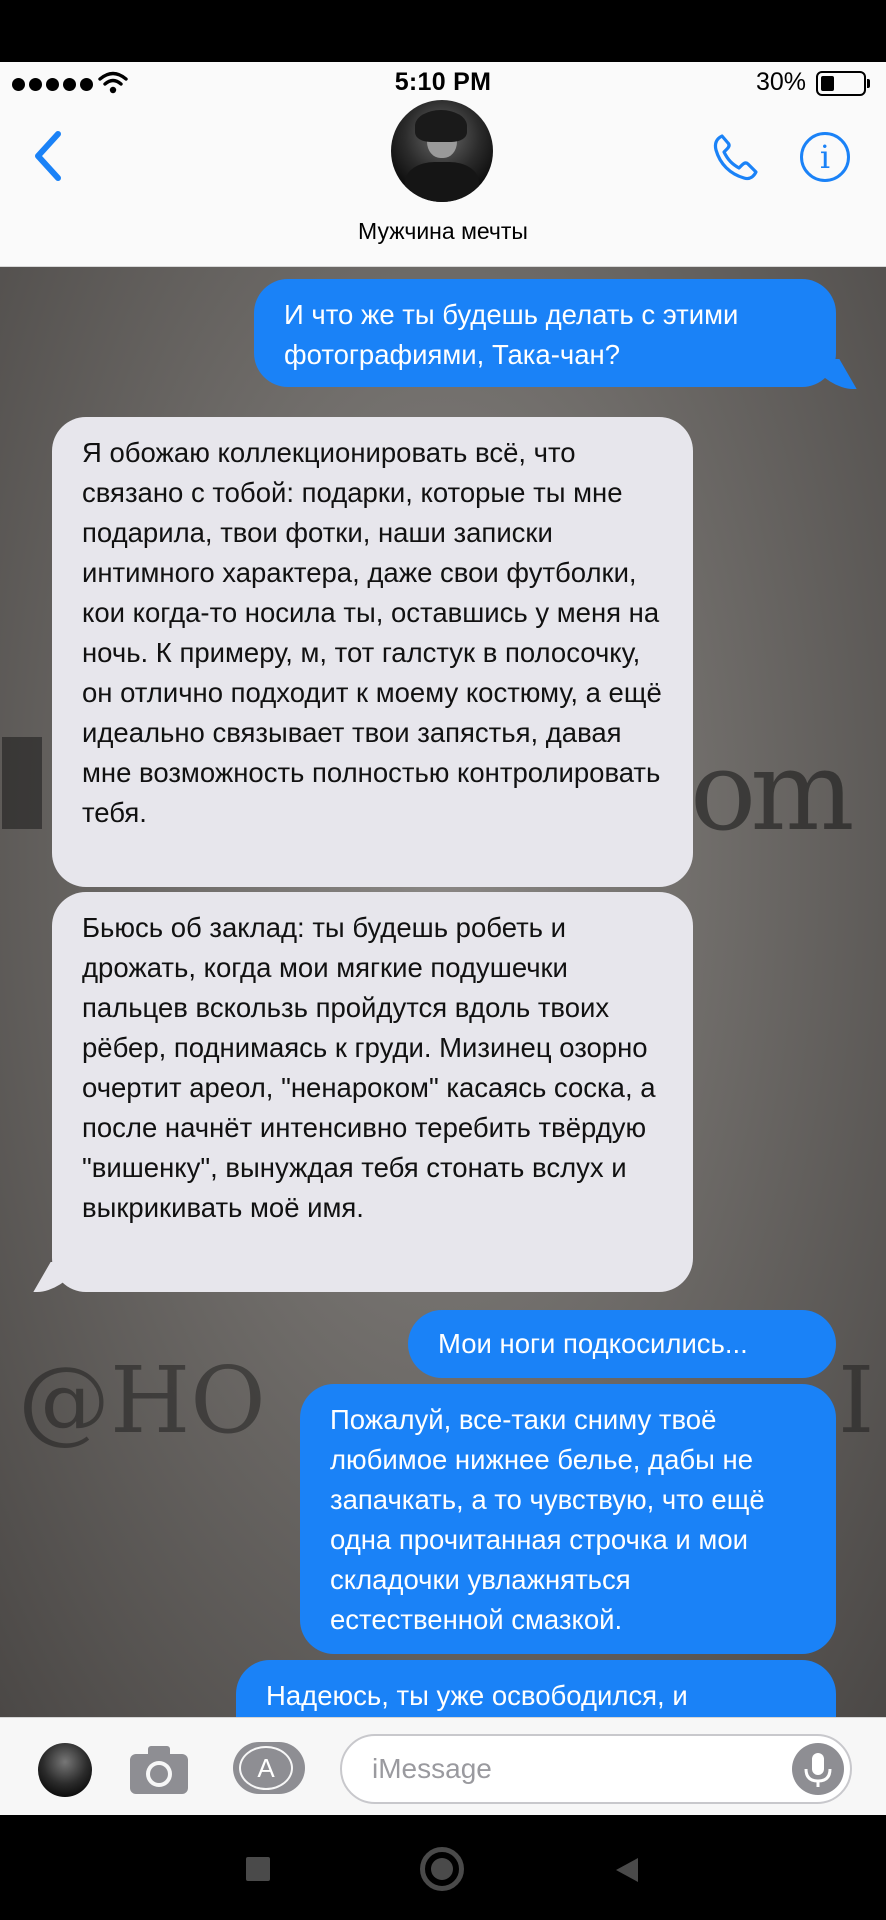  I want to click on status-time: 5:10 PM, so click(443, 82).